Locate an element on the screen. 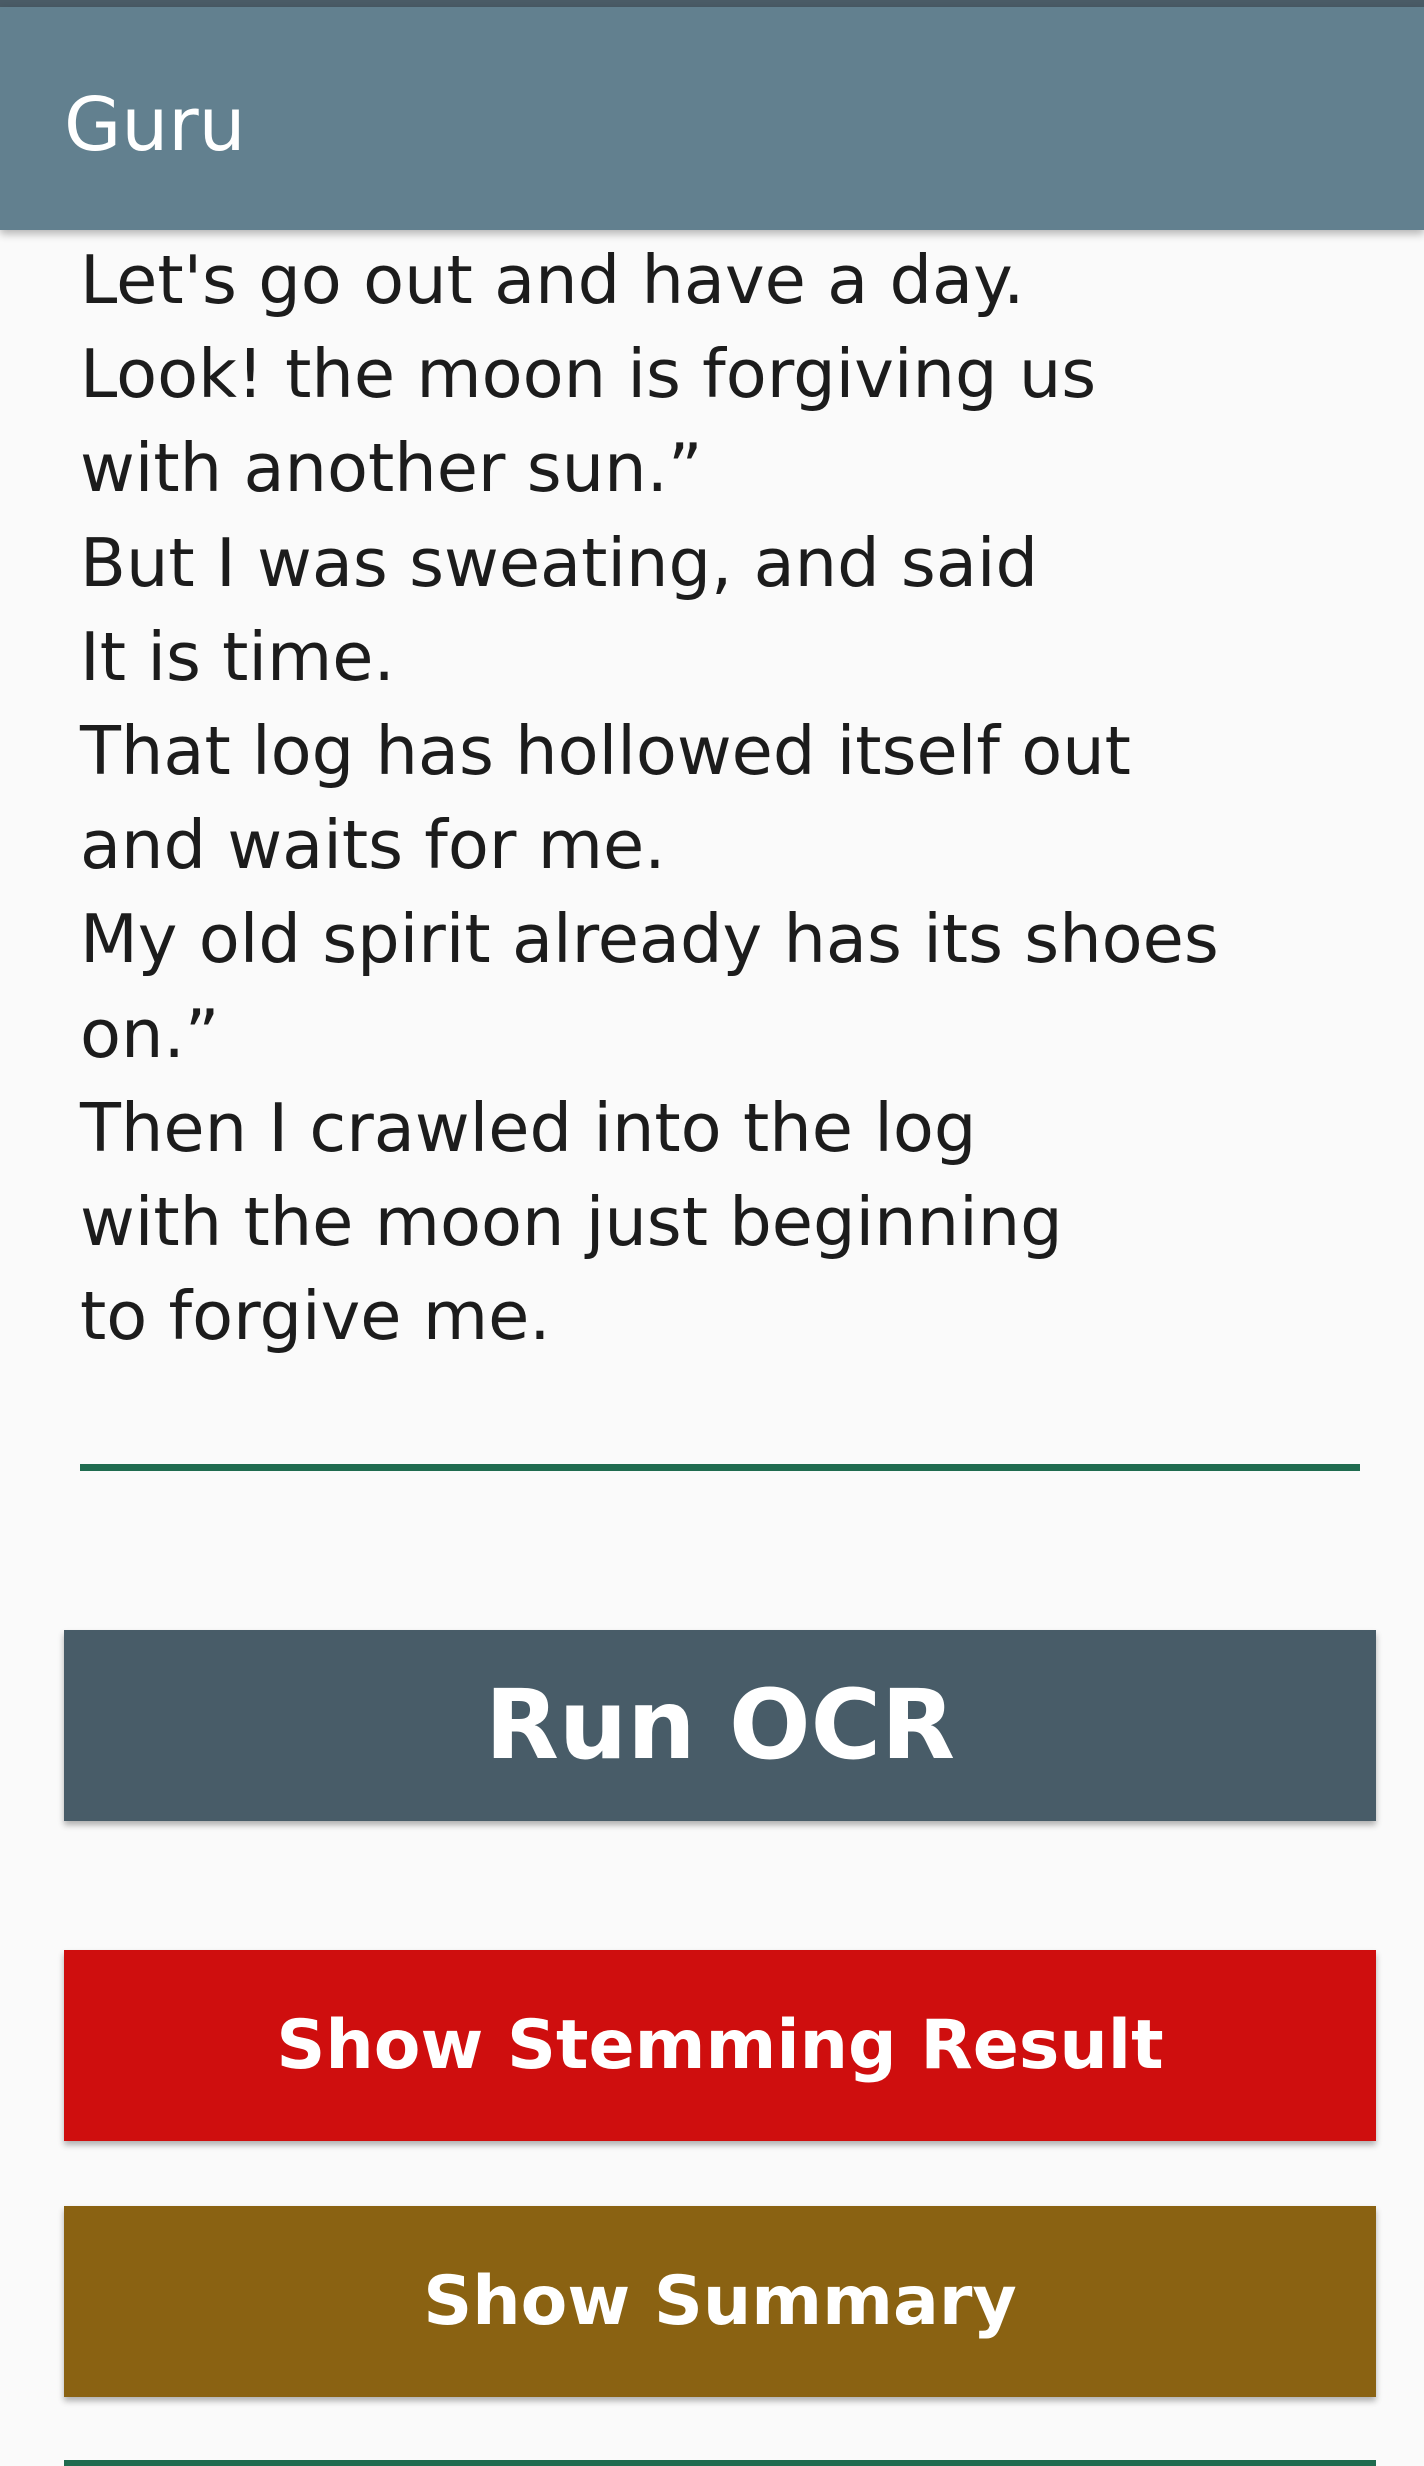  app-title: Guru is located at coordinates (155, 125).